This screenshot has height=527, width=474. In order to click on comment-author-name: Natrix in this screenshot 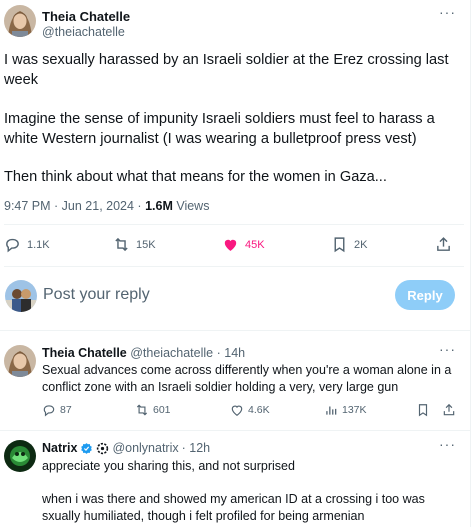, I will do `click(59, 448)`.